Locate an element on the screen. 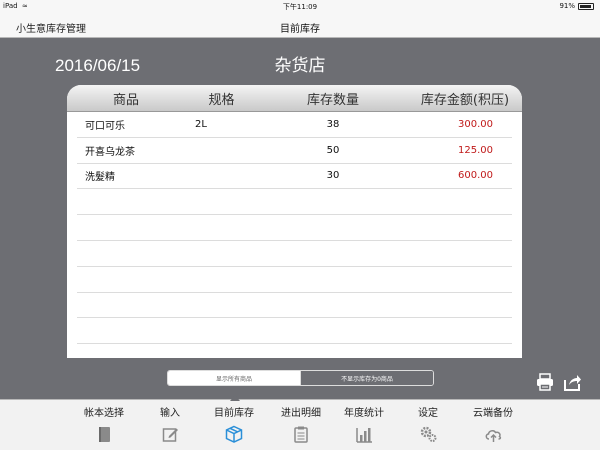  quantity-cell: 38 is located at coordinates (333, 124).